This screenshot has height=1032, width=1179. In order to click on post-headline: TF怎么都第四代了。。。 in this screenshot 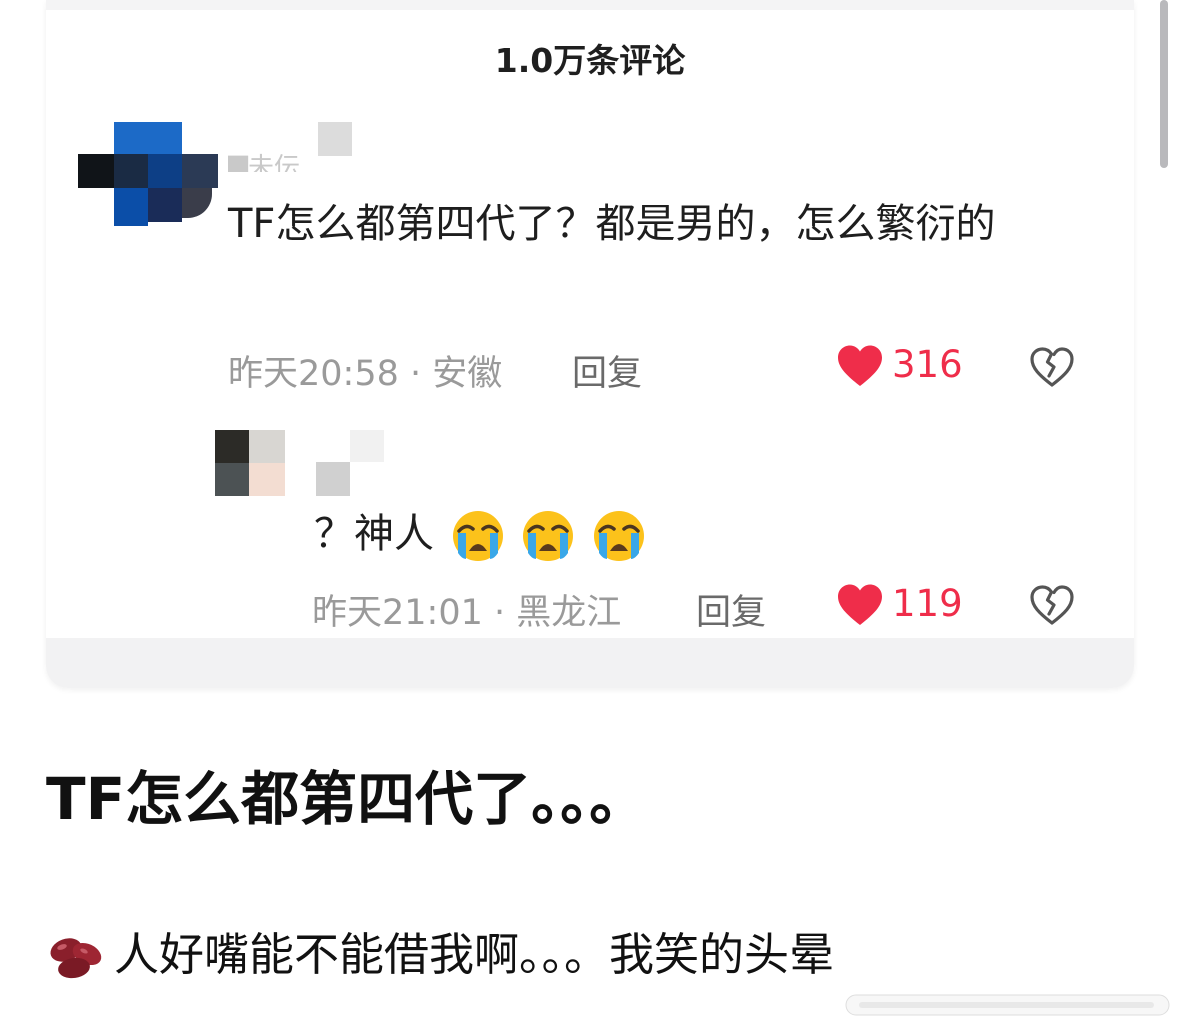, I will do `click(347, 799)`.